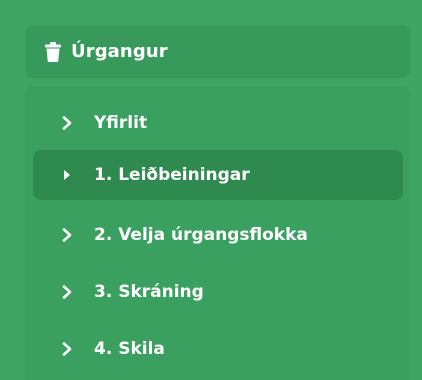  Describe the element at coordinates (218, 123) in the screenshot. I see `menu-item-yfirlit: Yfirlit` at that location.